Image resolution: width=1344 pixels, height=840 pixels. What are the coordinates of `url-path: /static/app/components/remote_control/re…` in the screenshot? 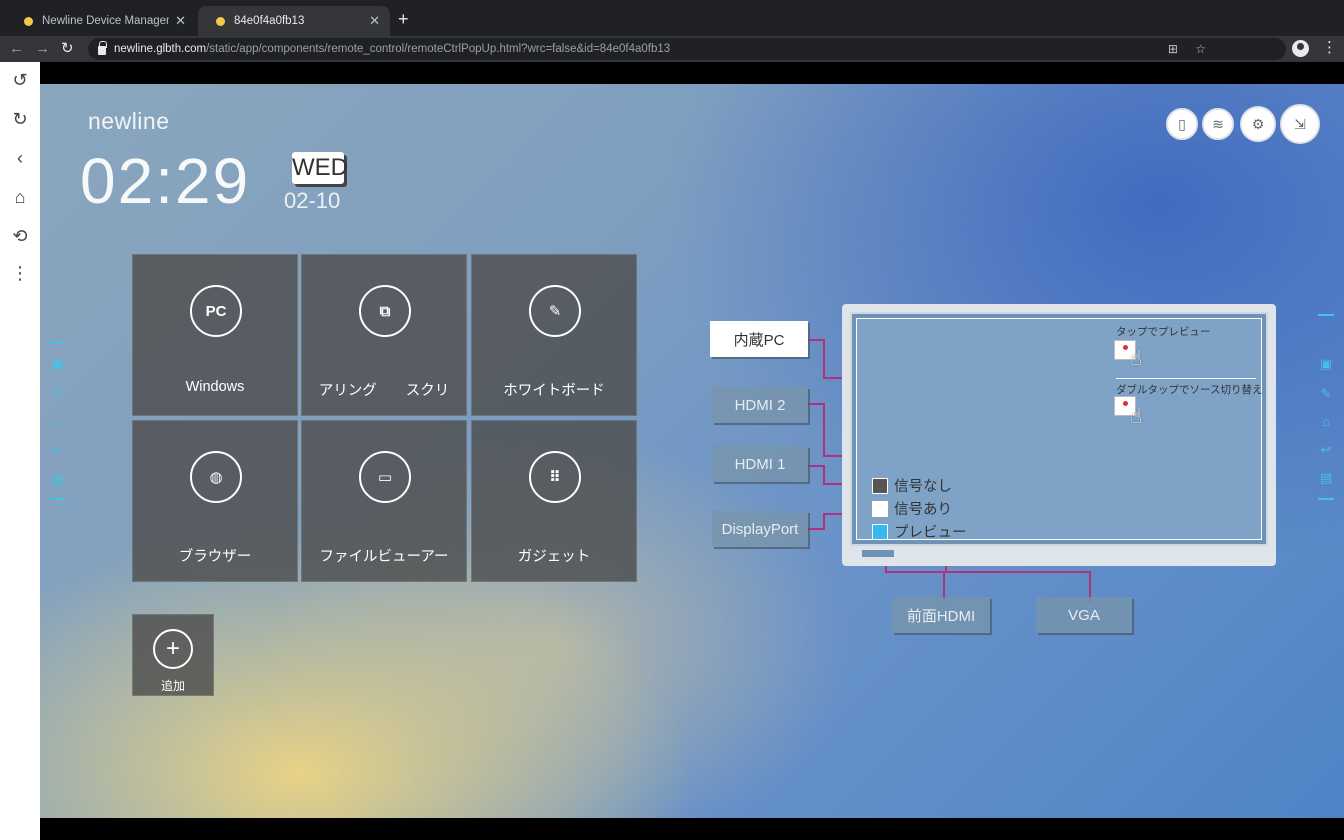 It's located at (438, 49).